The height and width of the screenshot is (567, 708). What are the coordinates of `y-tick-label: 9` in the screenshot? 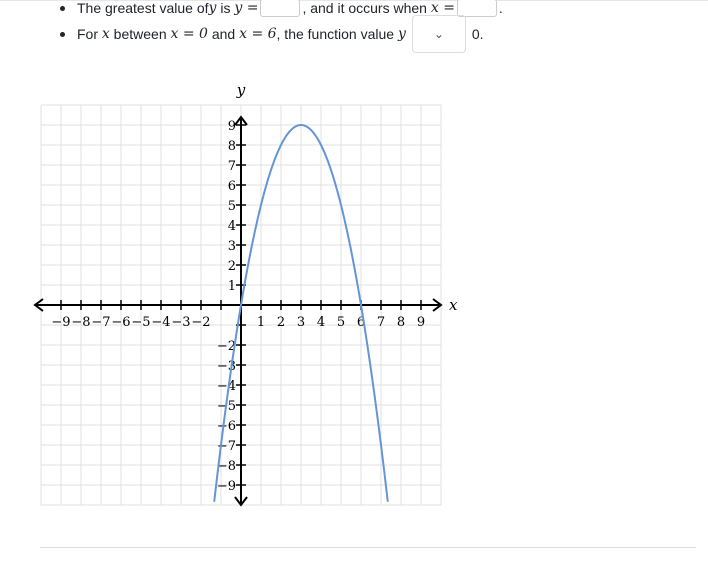 It's located at (232, 126).